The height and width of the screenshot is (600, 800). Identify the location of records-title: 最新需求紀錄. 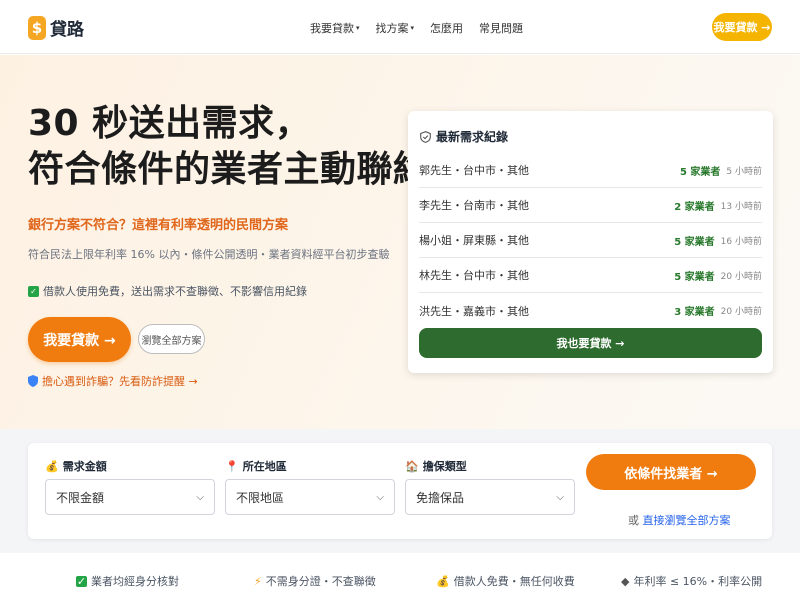
(464, 136).